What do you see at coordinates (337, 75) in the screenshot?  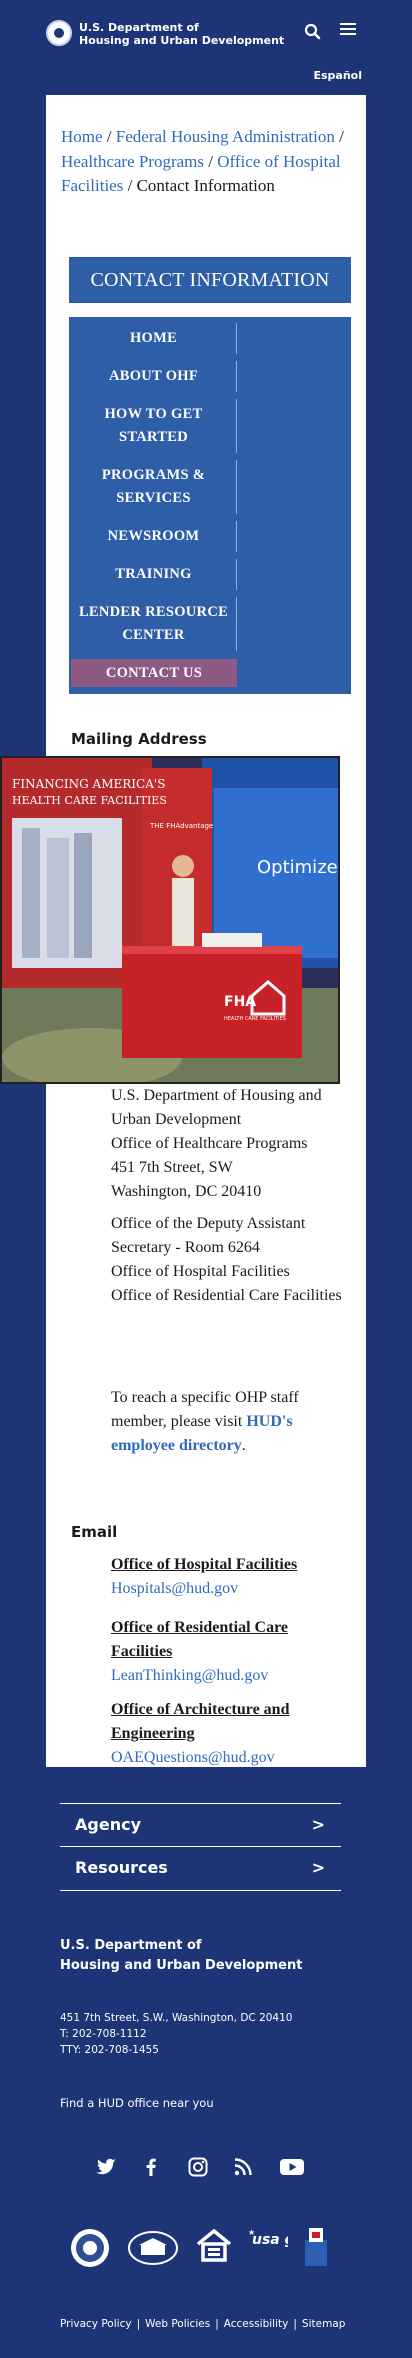 I see `language-link-espanol: Español` at bounding box center [337, 75].